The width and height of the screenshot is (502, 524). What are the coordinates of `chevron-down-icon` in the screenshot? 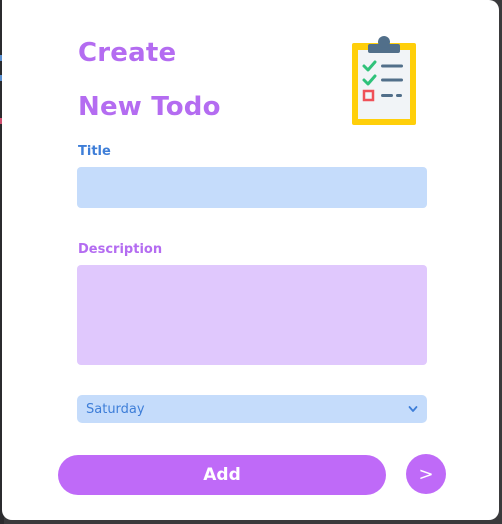 It's located at (413, 409).